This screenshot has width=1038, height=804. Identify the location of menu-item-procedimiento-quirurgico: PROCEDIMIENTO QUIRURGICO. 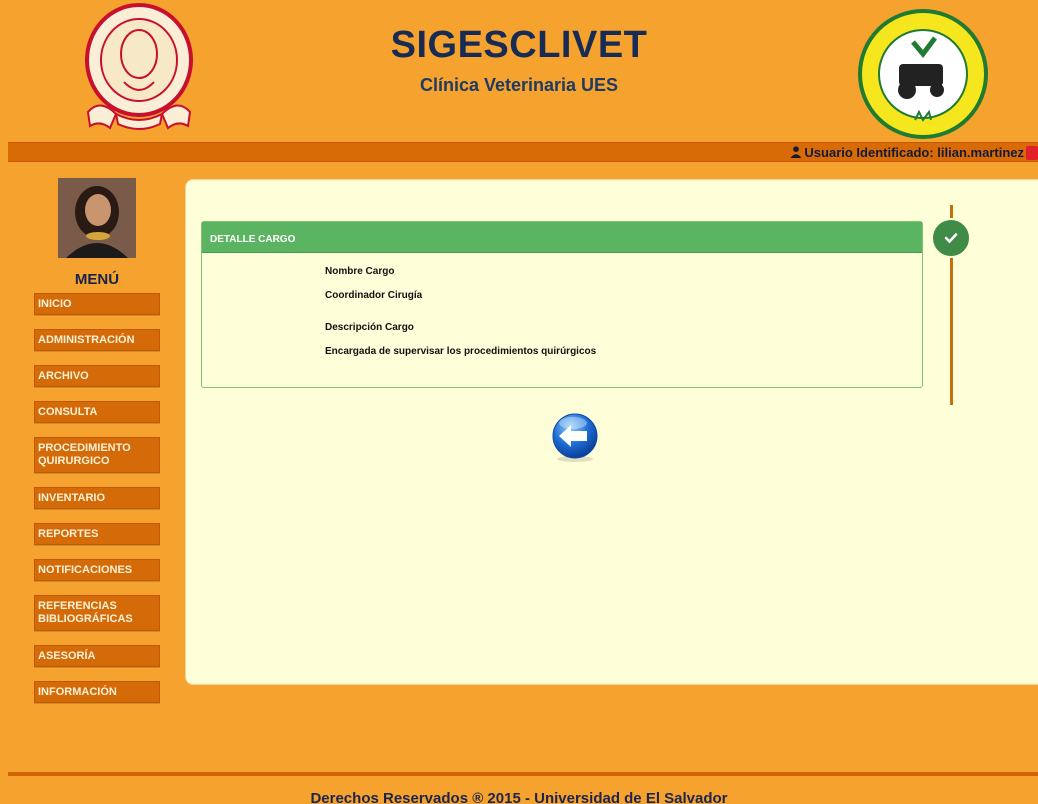
(97, 455).